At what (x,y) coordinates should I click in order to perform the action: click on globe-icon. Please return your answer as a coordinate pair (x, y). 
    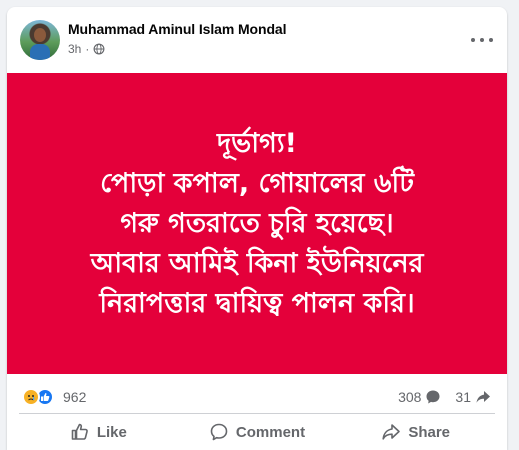
    Looking at the image, I should click on (99, 49).